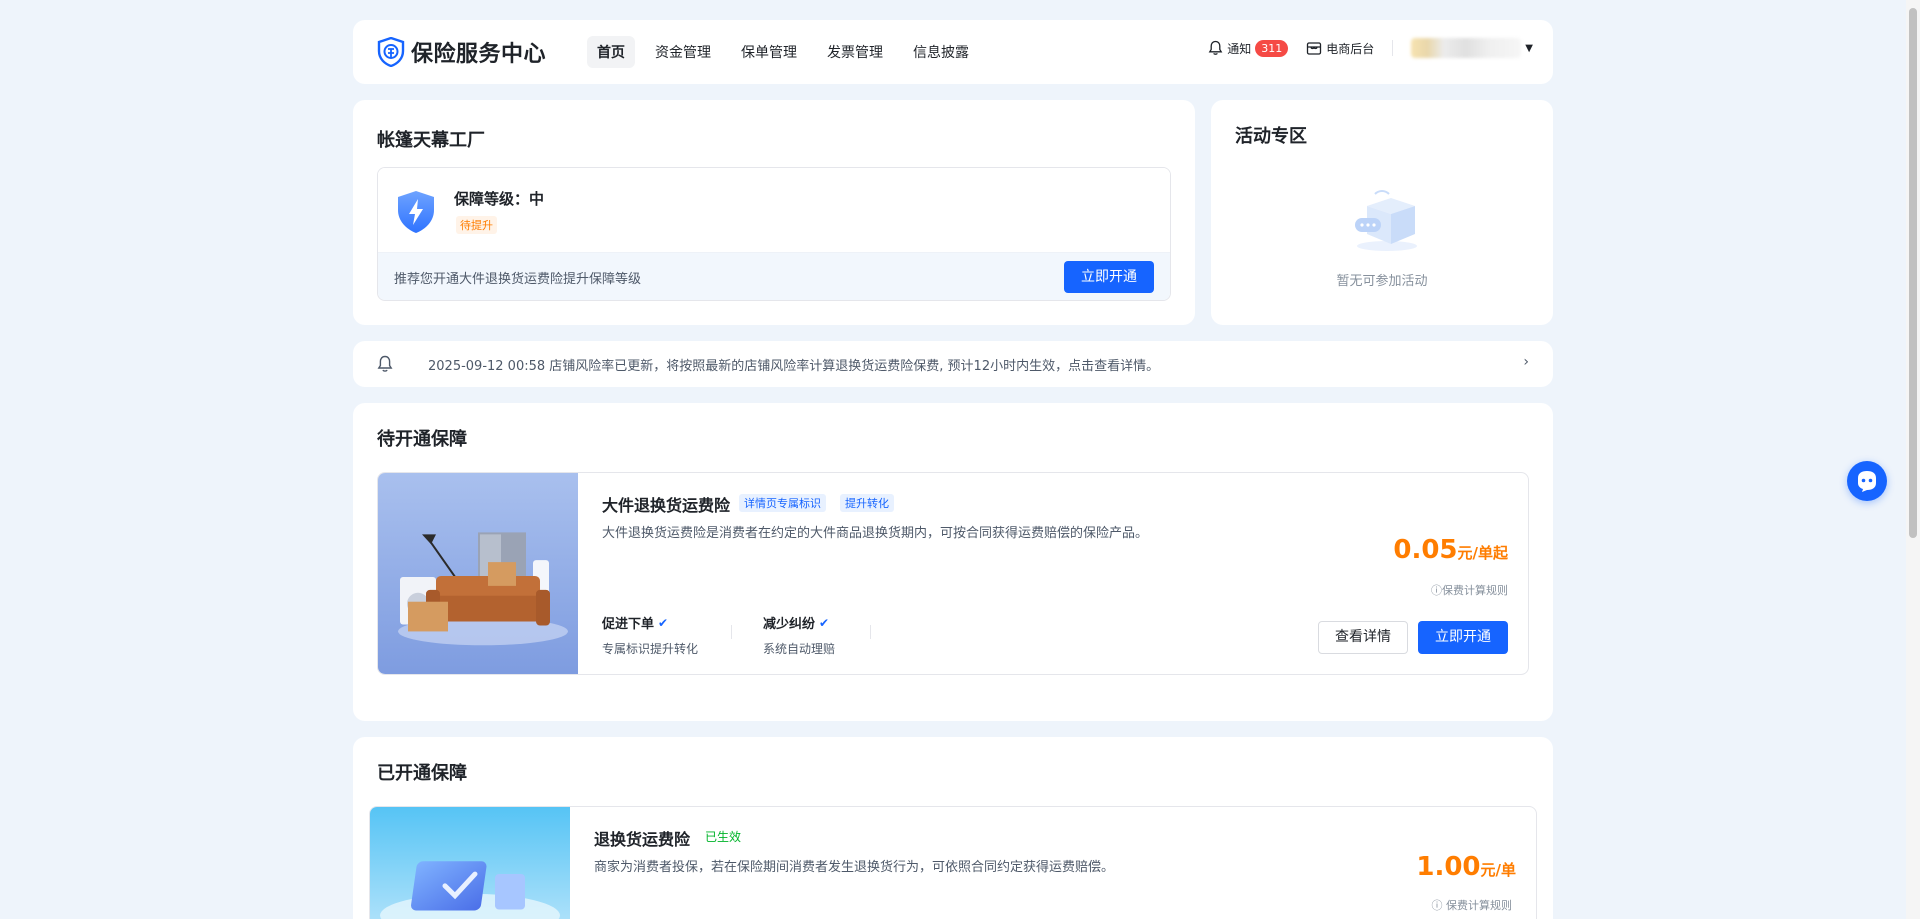  Describe the element at coordinates (666, 505) in the screenshot. I see `product-name: 大件退换货运费险` at that location.